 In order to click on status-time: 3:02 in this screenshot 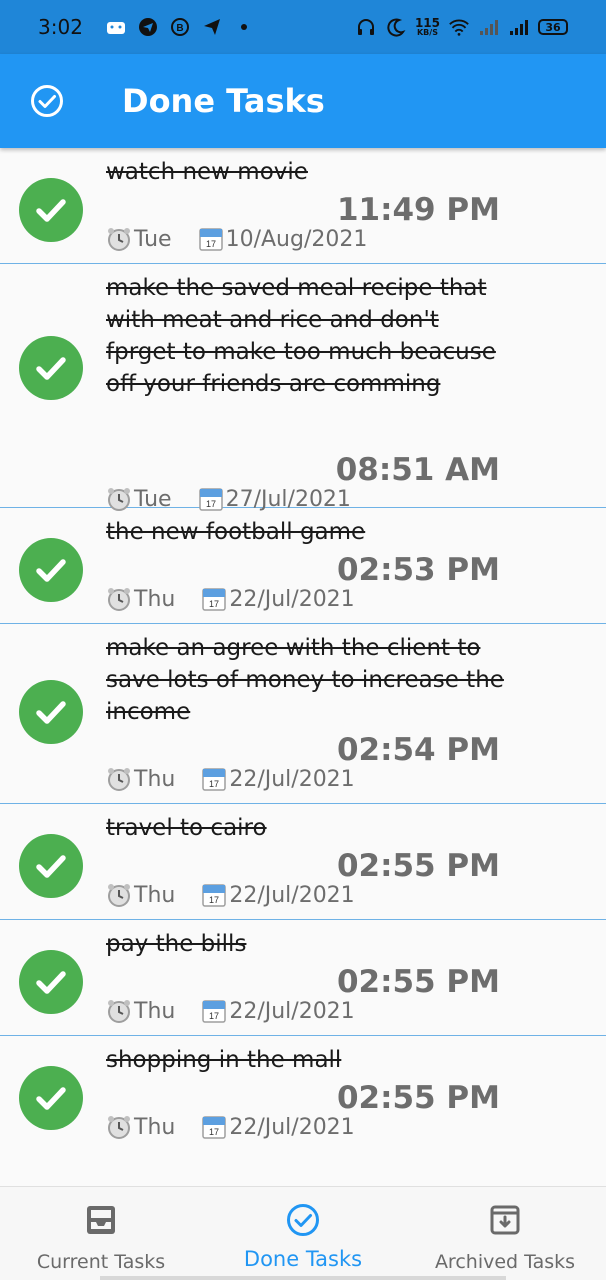, I will do `click(60, 27)`.